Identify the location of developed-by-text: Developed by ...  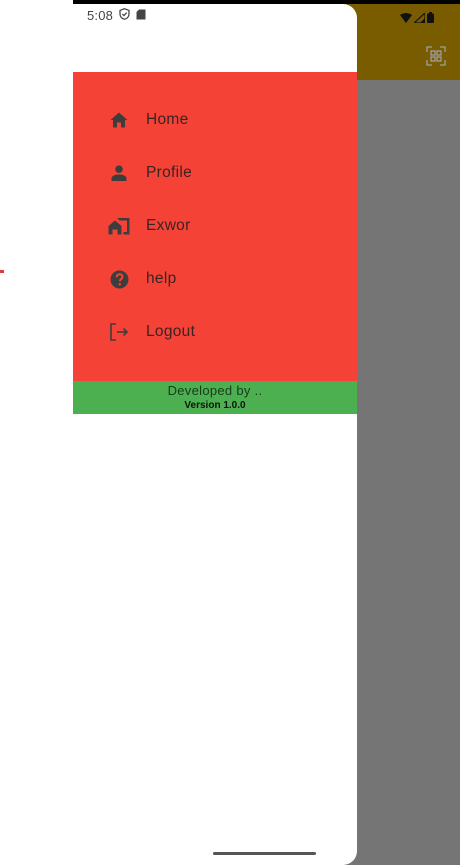
(215, 390).